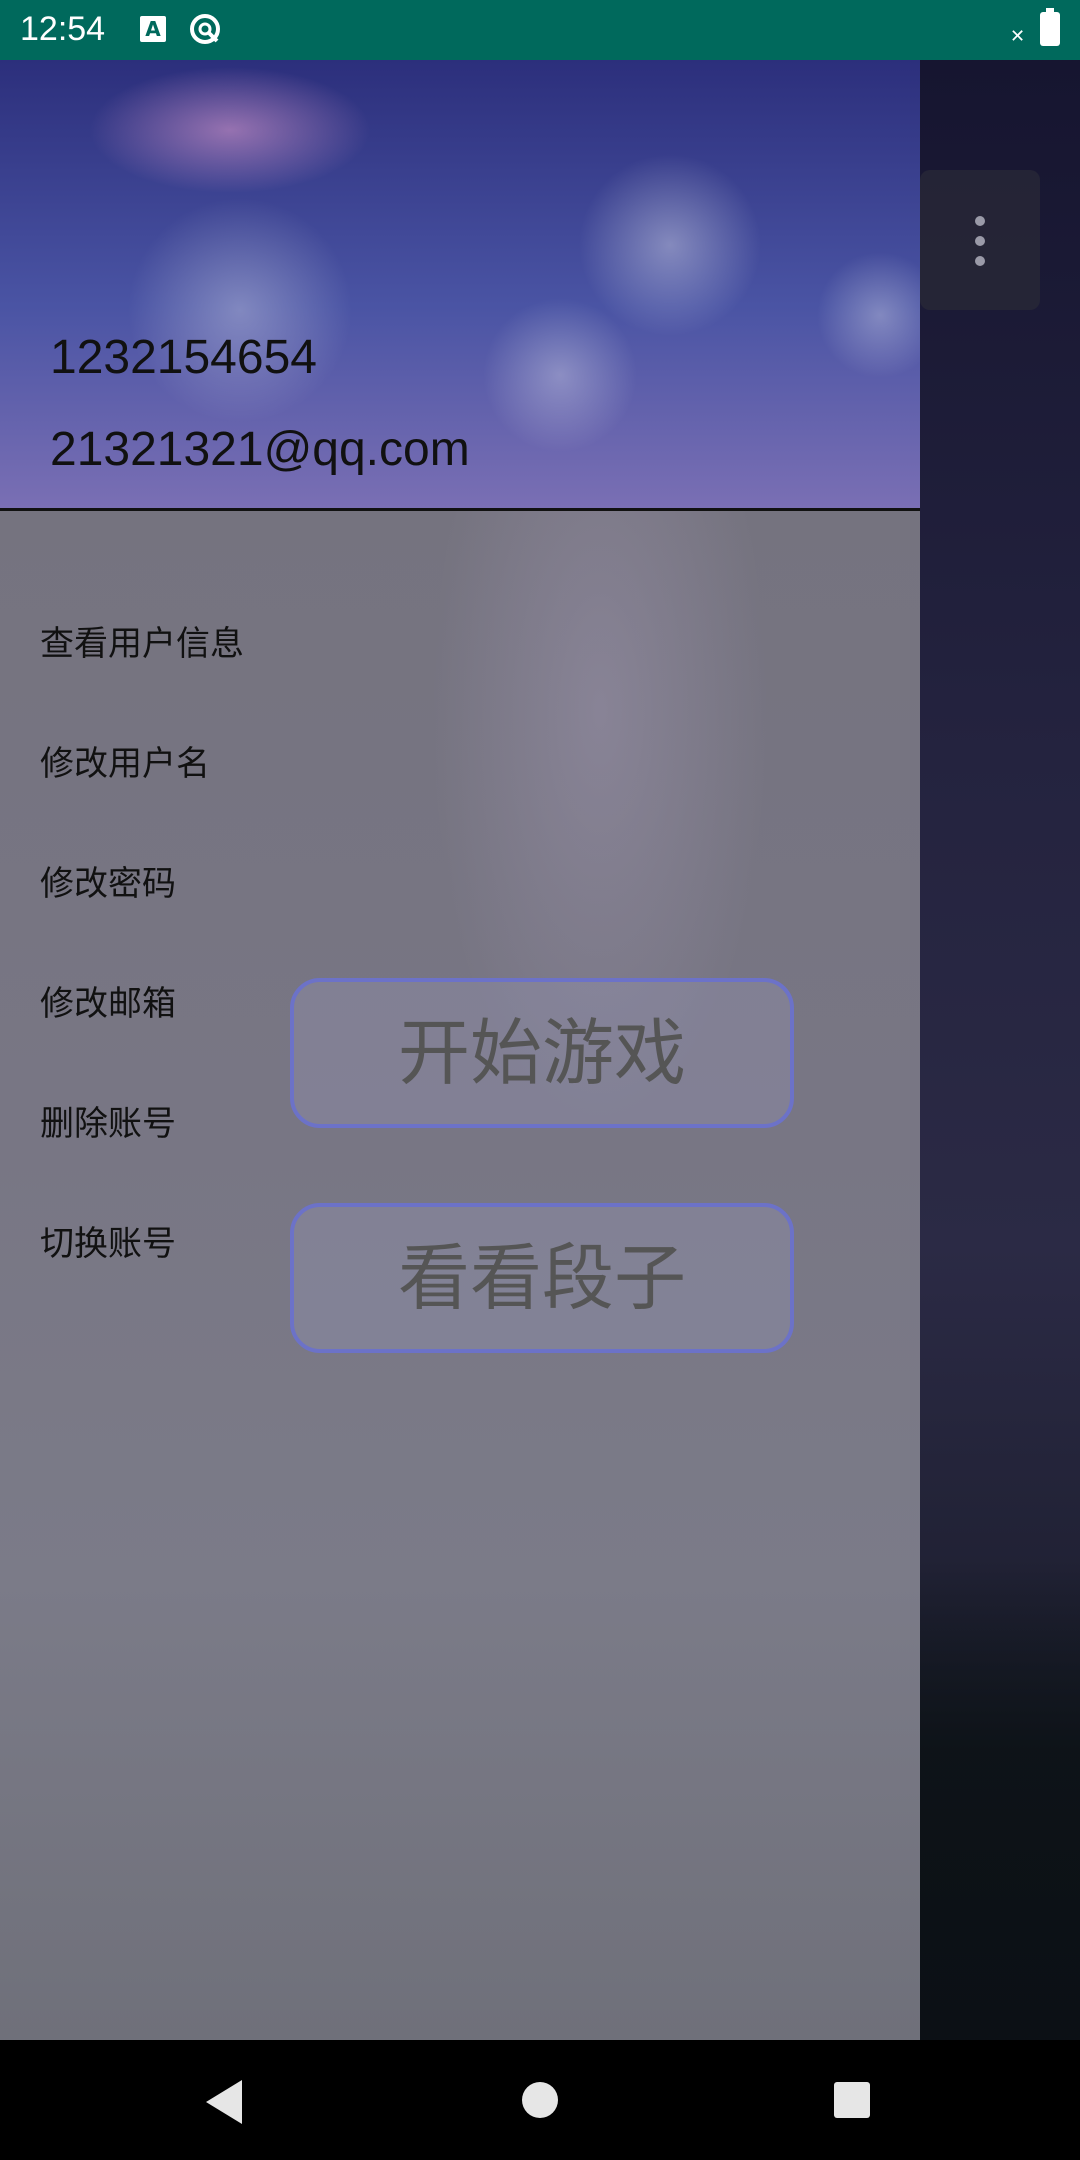  Describe the element at coordinates (1050, 27) in the screenshot. I see `battery-icon` at that location.